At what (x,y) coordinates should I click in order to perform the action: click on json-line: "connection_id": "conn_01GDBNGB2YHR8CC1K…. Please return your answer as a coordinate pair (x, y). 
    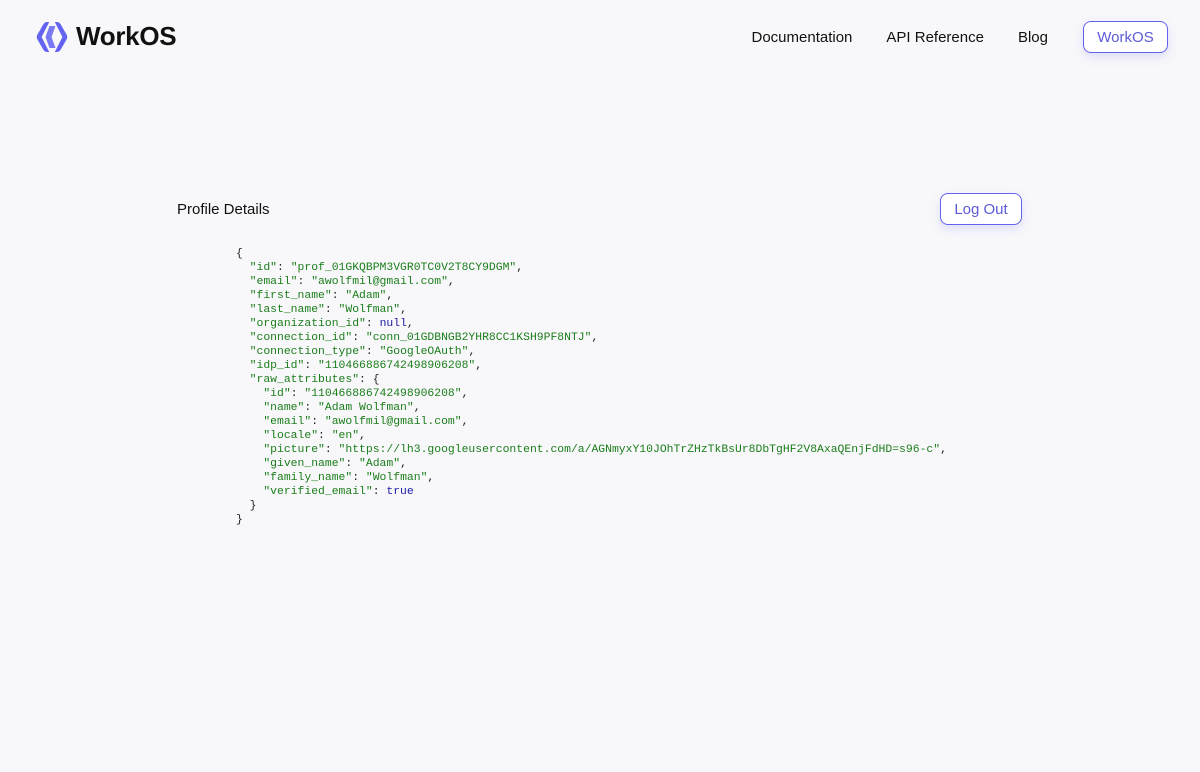
    Looking at the image, I should click on (591, 338).